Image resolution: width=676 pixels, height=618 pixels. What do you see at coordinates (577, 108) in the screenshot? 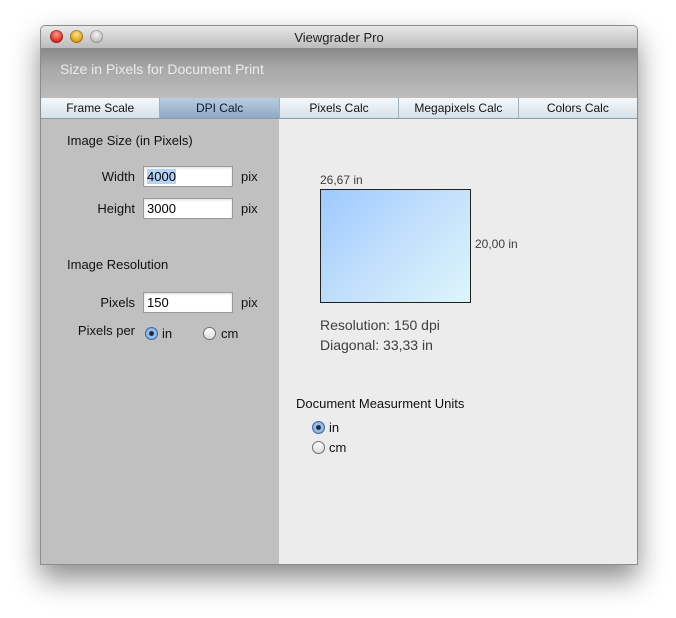
I see `tab-colors-calc: Colors Calc` at bounding box center [577, 108].